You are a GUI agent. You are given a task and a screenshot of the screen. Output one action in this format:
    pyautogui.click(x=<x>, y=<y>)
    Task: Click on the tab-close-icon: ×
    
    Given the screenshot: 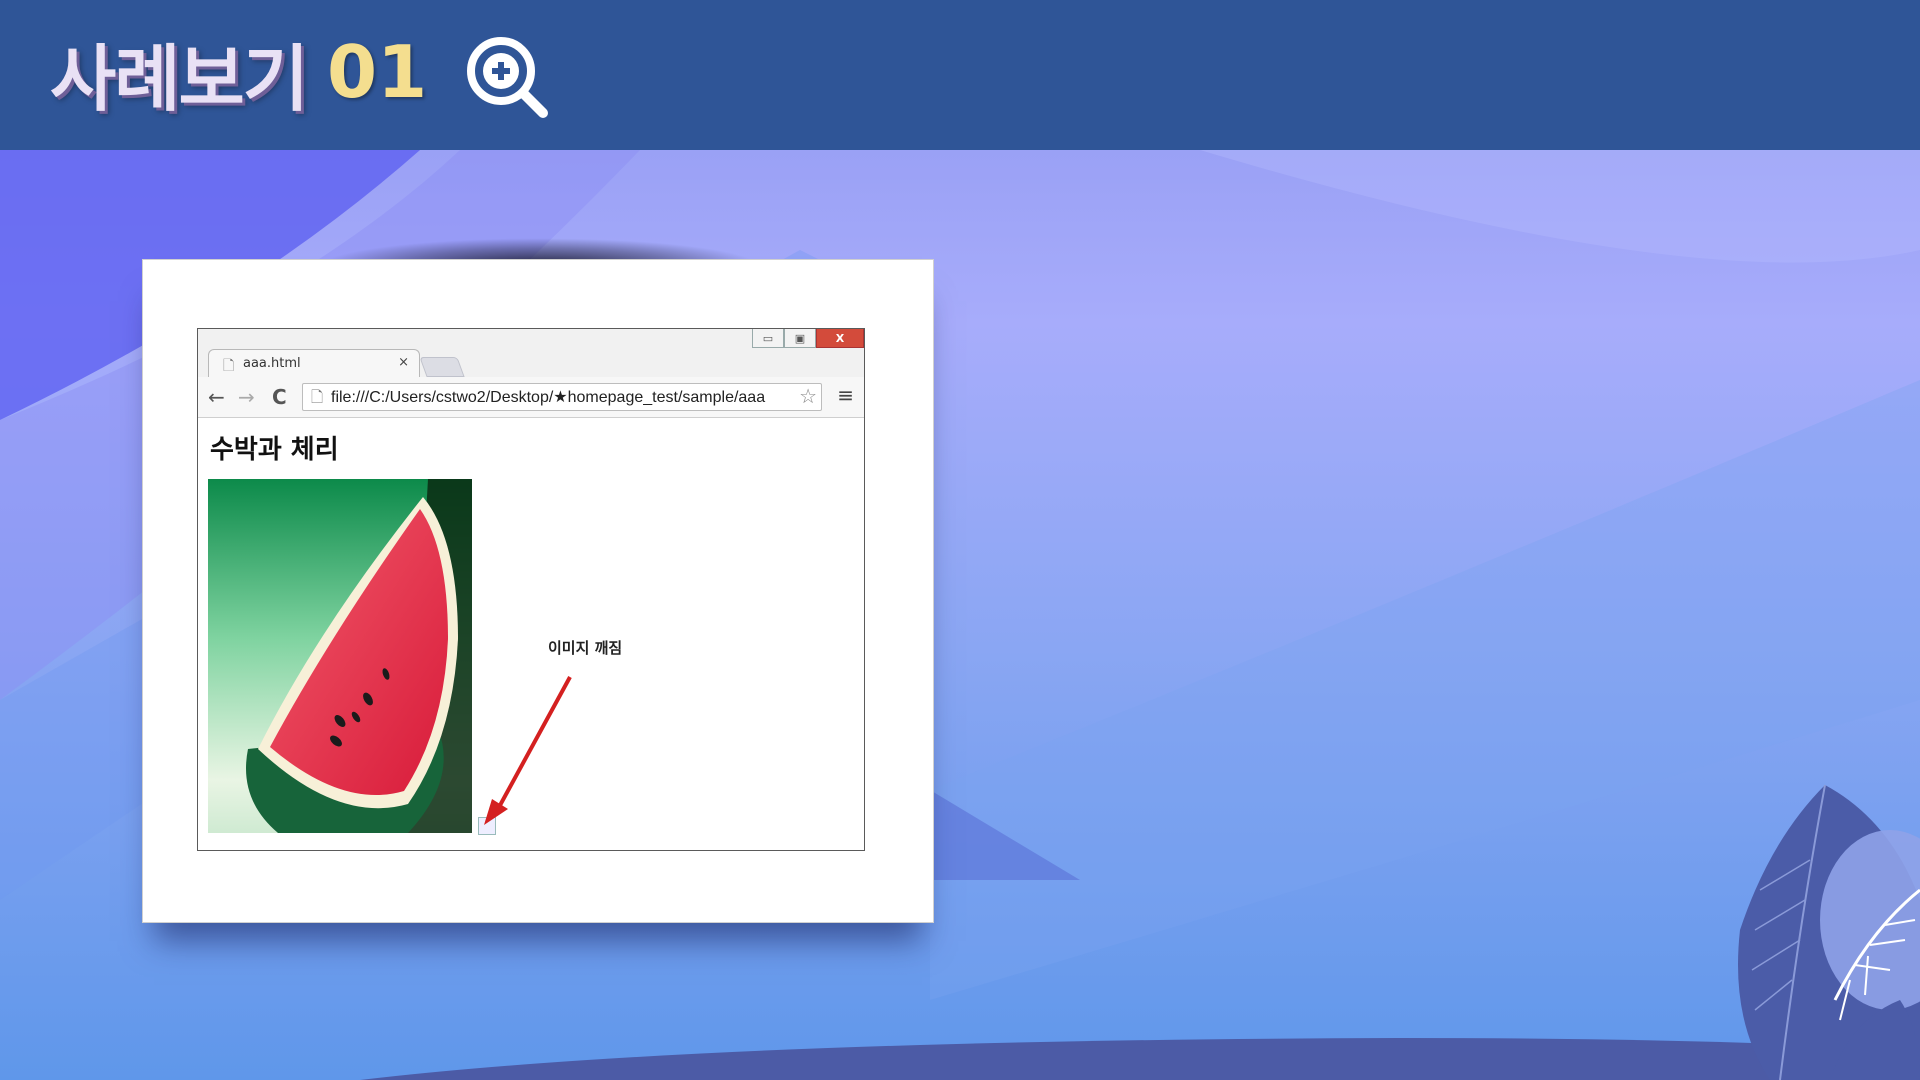 What is the action you would take?
    pyautogui.click(x=403, y=362)
    